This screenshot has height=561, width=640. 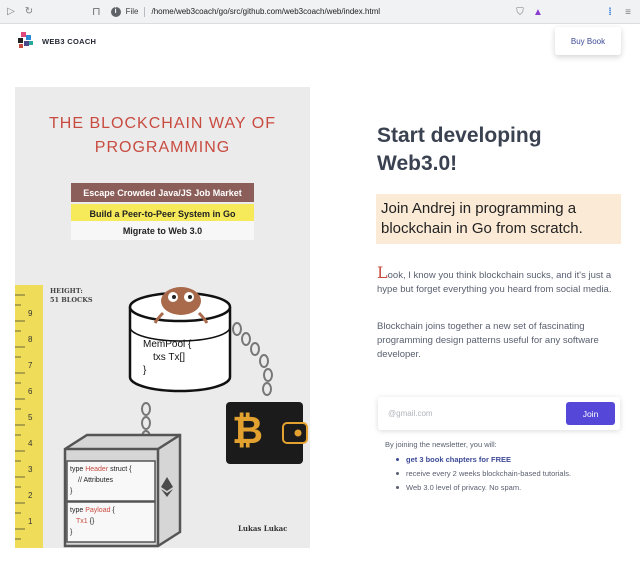 I want to click on hero-title-line2: Web3.0!, so click(x=417, y=163).